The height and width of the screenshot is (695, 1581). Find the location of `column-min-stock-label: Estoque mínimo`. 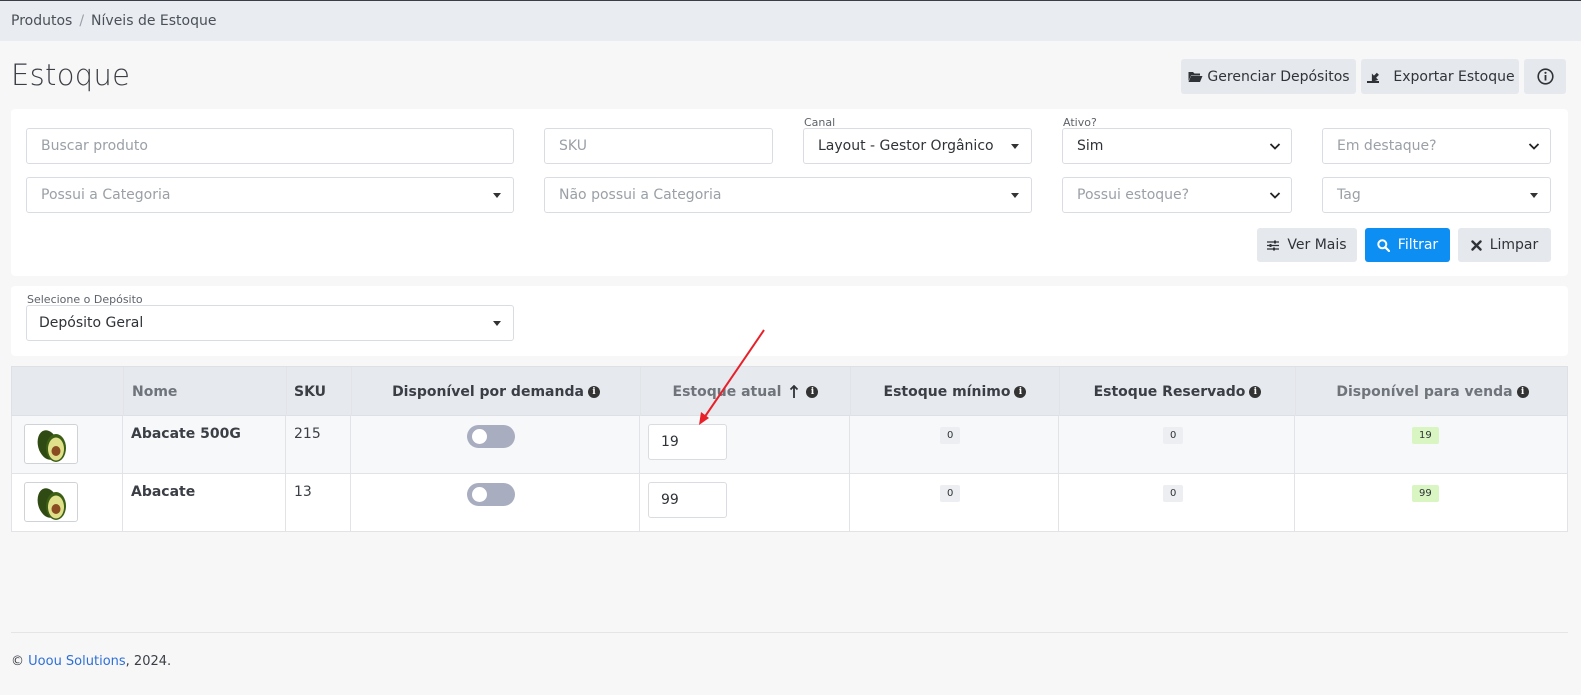

column-min-stock-label: Estoque mínimo is located at coordinates (947, 392).